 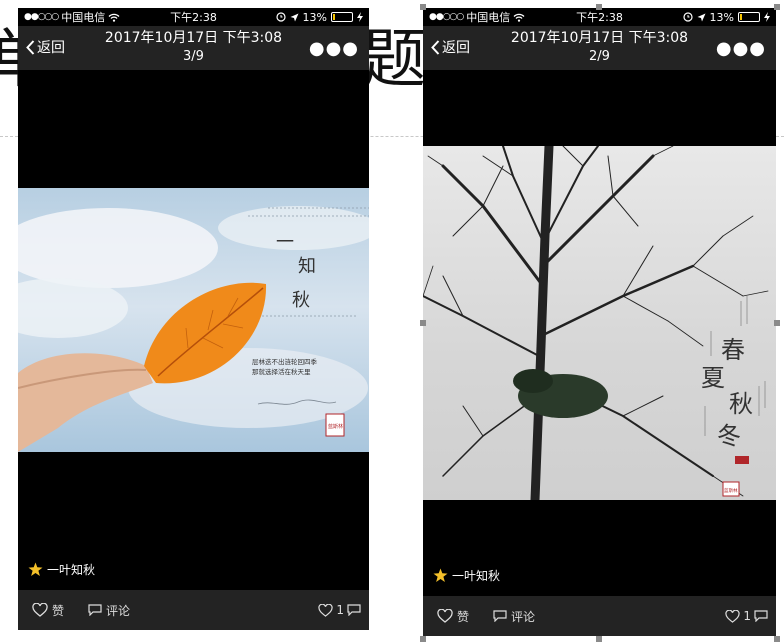 What do you see at coordinates (285, 242) in the screenshot?
I see `poem-char-1: 一` at bounding box center [285, 242].